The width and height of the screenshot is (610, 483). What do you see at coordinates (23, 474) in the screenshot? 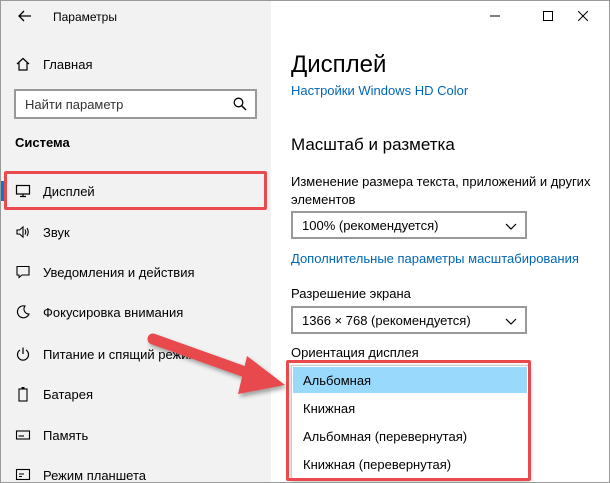
I see `tablet-icon` at bounding box center [23, 474].